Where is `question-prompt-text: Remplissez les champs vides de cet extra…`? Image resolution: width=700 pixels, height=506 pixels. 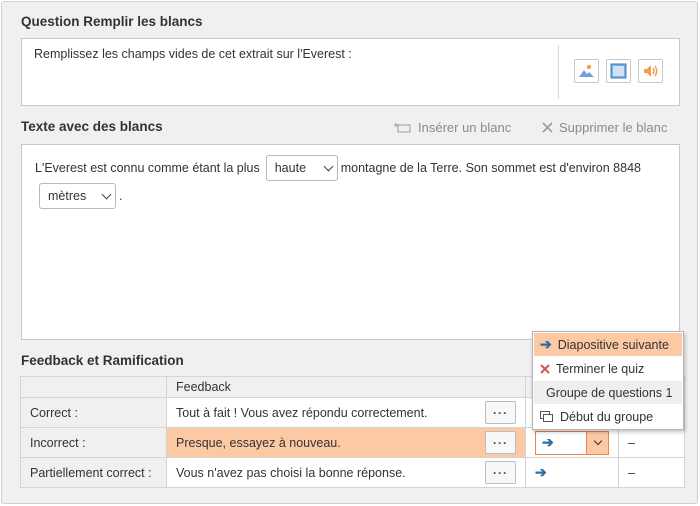 question-prompt-text: Remplissez les champs vides de cet extra… is located at coordinates (193, 54).